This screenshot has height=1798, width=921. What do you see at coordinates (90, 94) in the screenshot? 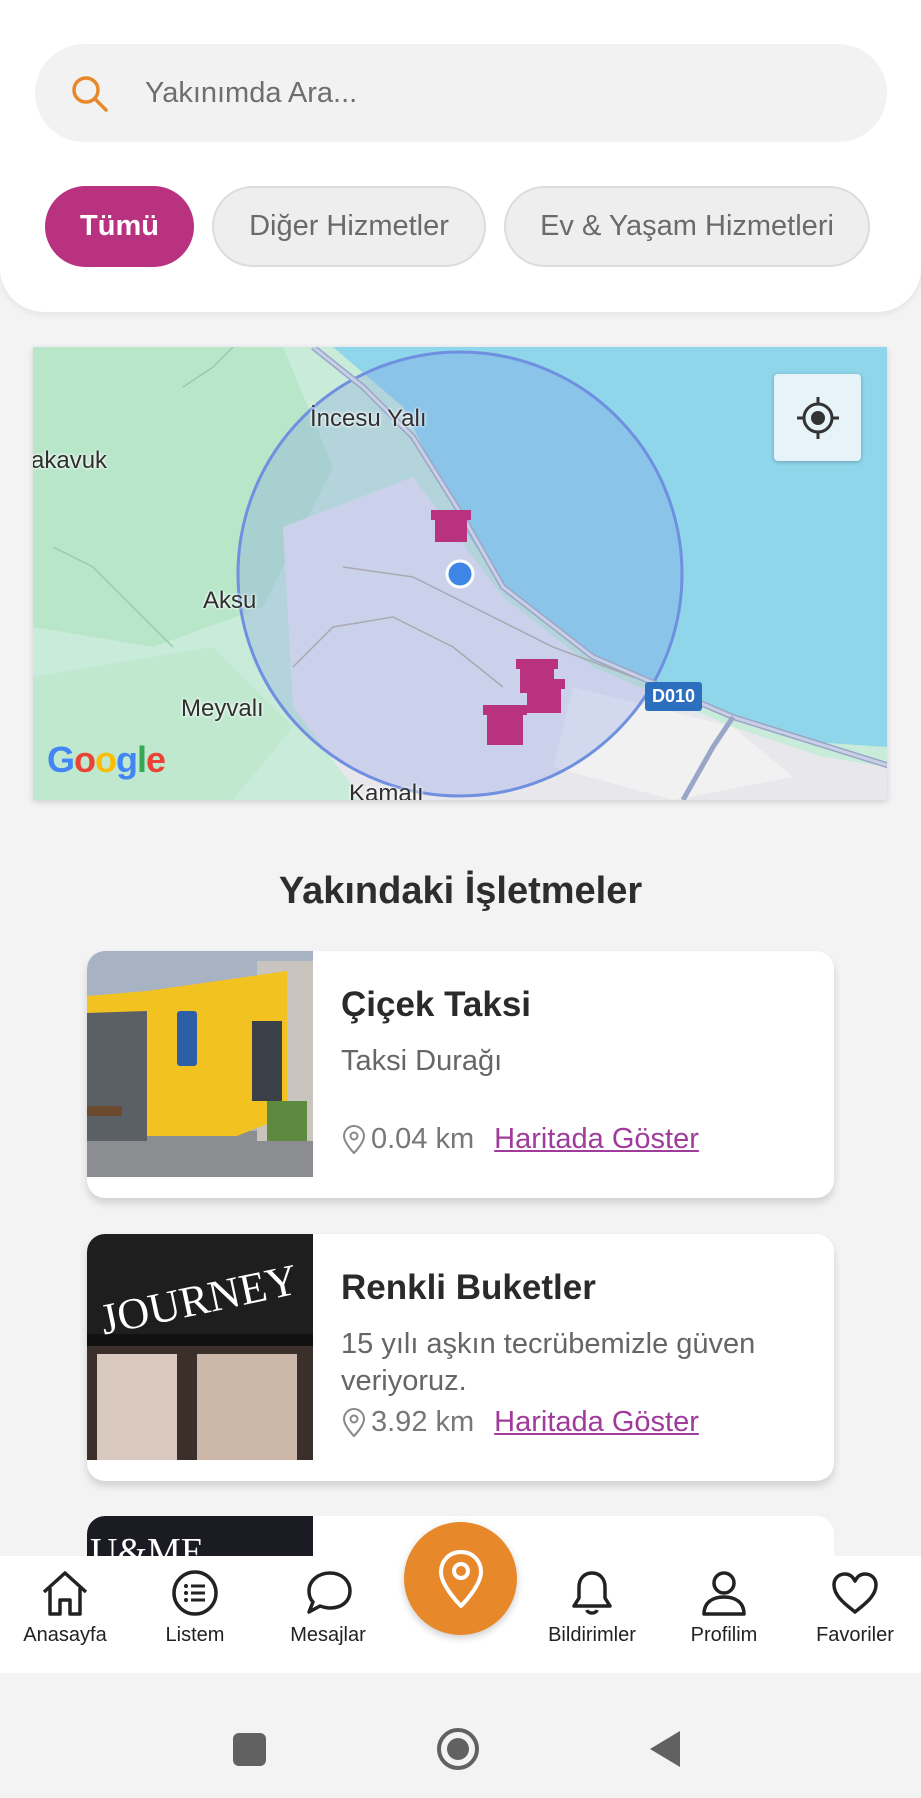
I see `search-icon` at bounding box center [90, 94].